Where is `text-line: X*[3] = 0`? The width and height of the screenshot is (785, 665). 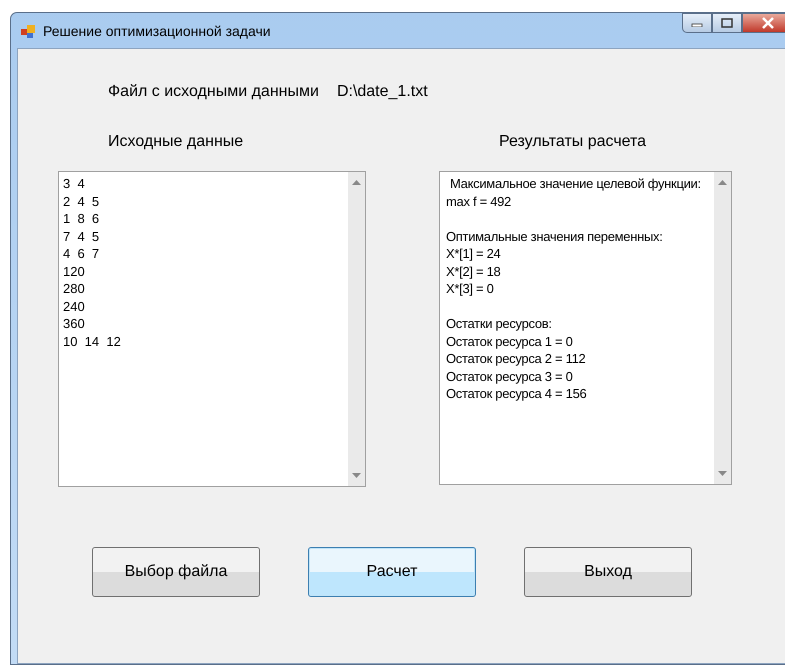 text-line: X*[3] = 0 is located at coordinates (470, 289).